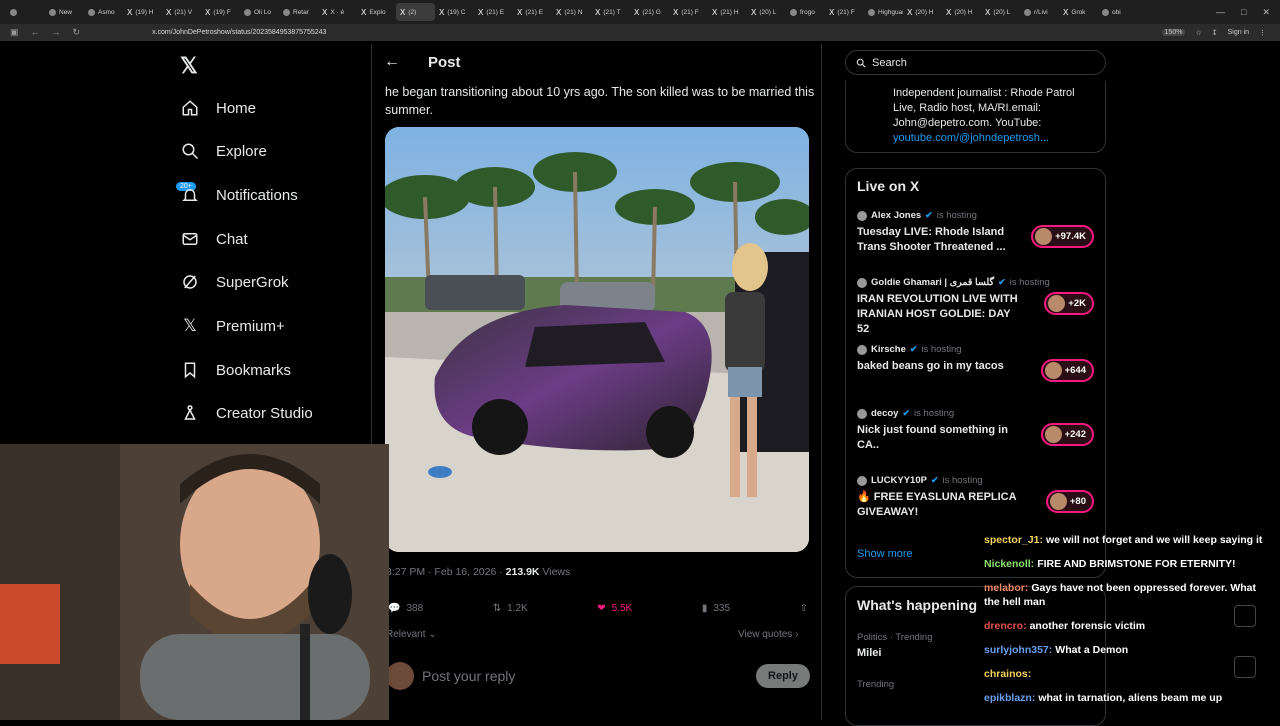  What do you see at coordinates (35, 32) in the screenshot?
I see `back-icon: ←` at bounding box center [35, 32].